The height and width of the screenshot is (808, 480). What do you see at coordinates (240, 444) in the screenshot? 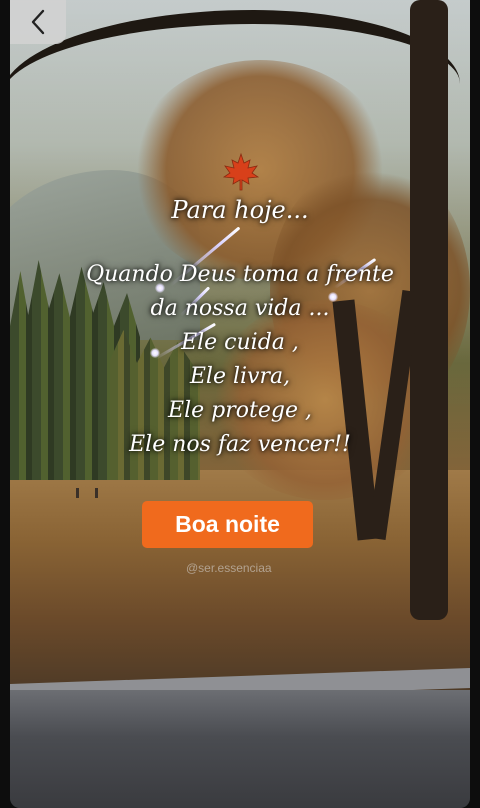
I see `message-line: Ele nos faz vencer!!` at bounding box center [240, 444].